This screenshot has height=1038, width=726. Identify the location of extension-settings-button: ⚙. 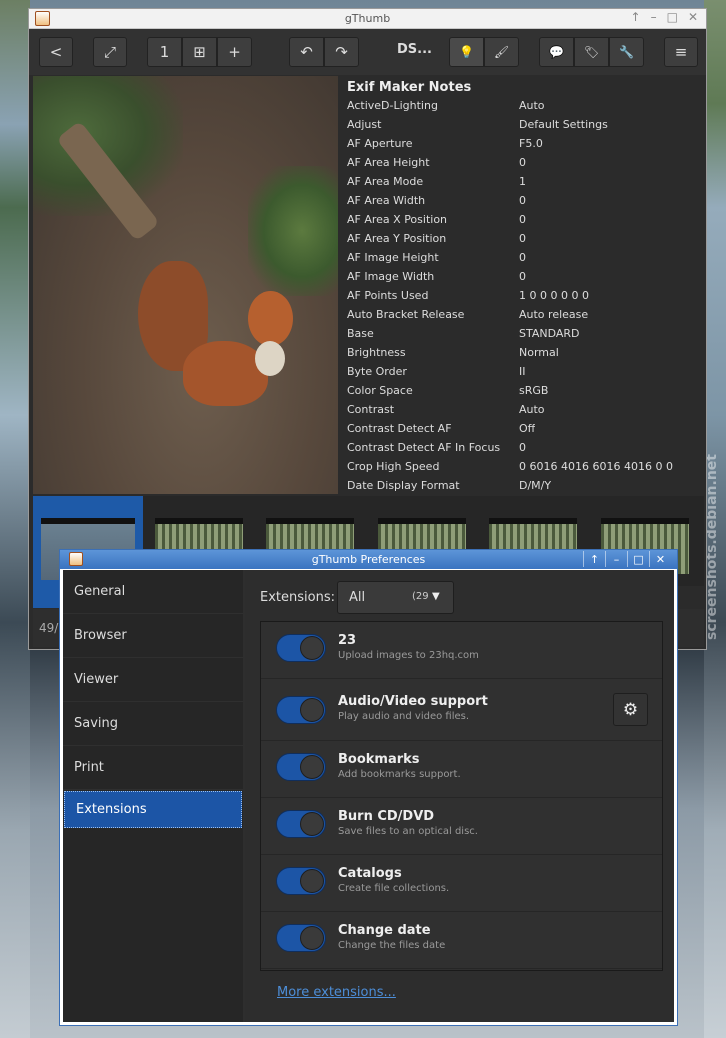
(630, 709).